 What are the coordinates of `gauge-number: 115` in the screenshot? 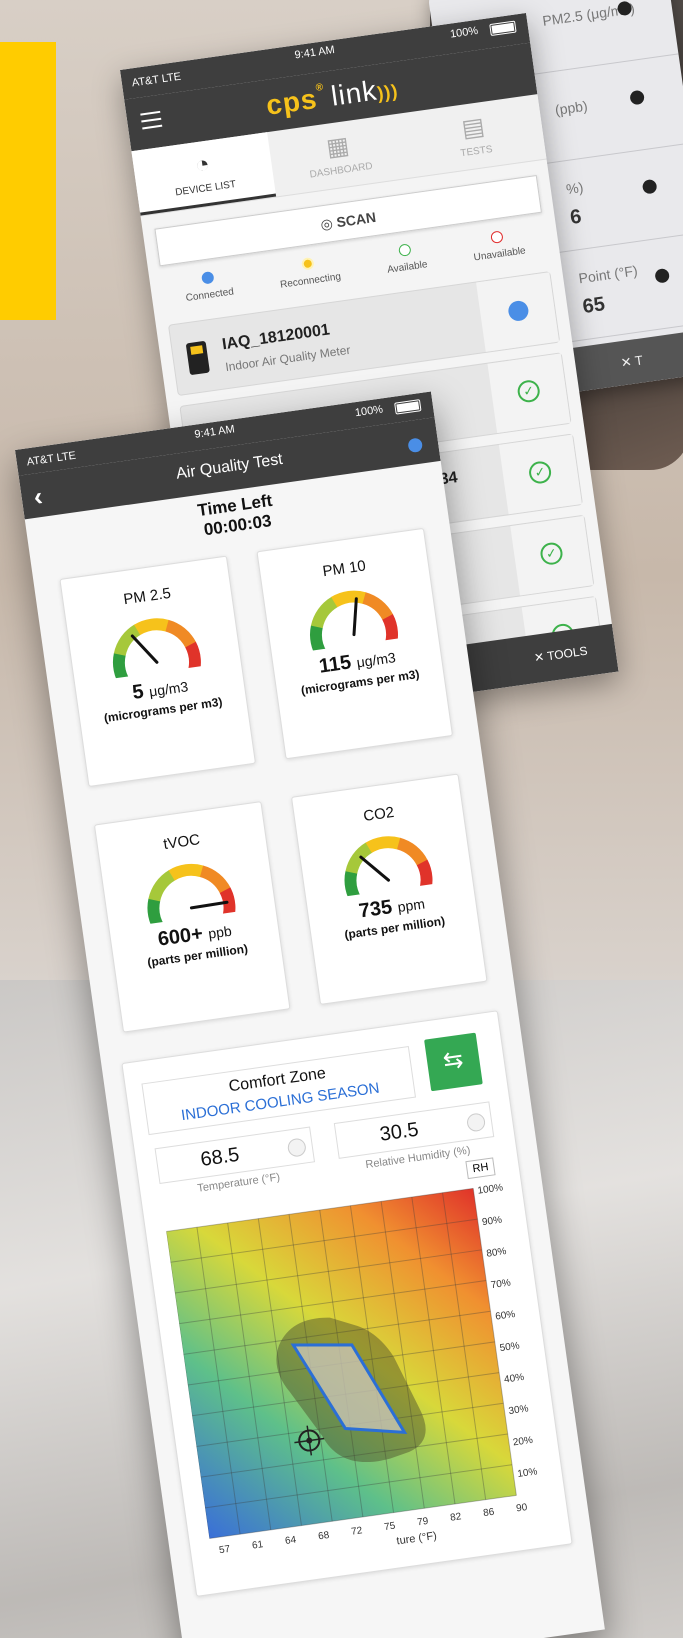 It's located at (335, 664).